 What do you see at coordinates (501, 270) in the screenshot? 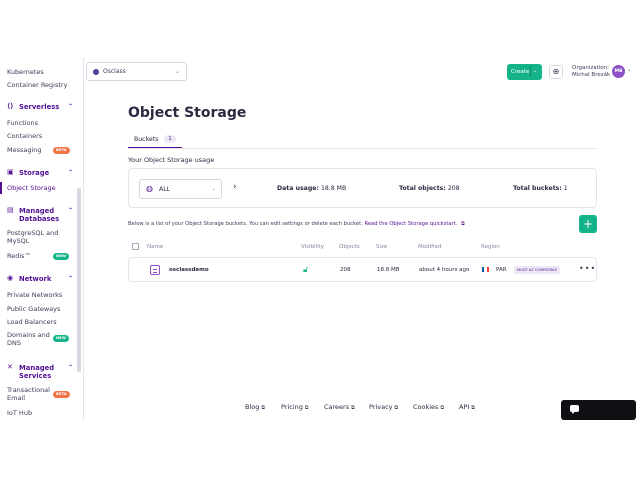
I see `bucket-region: PAR` at bounding box center [501, 270].